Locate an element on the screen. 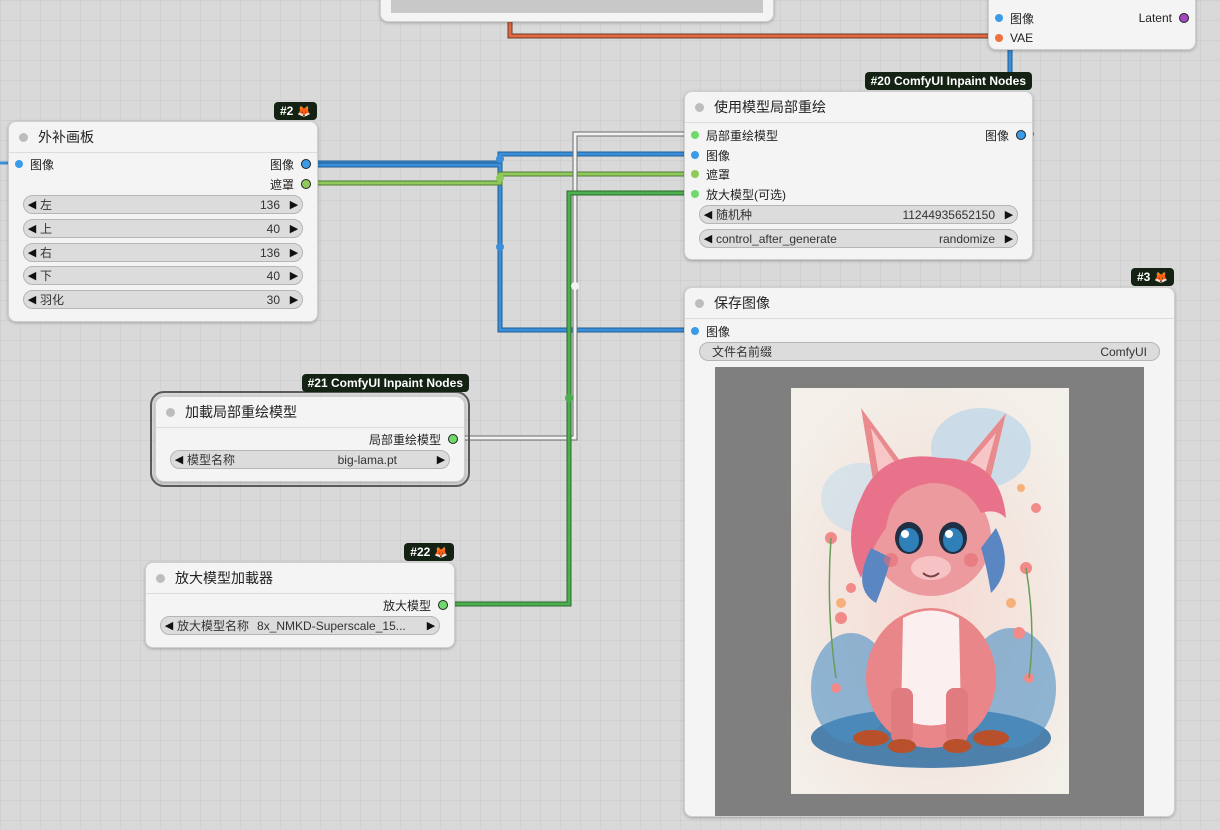 Image resolution: width=1220 pixels, height=830 pixels. widget-value: 30 is located at coordinates (273, 299).